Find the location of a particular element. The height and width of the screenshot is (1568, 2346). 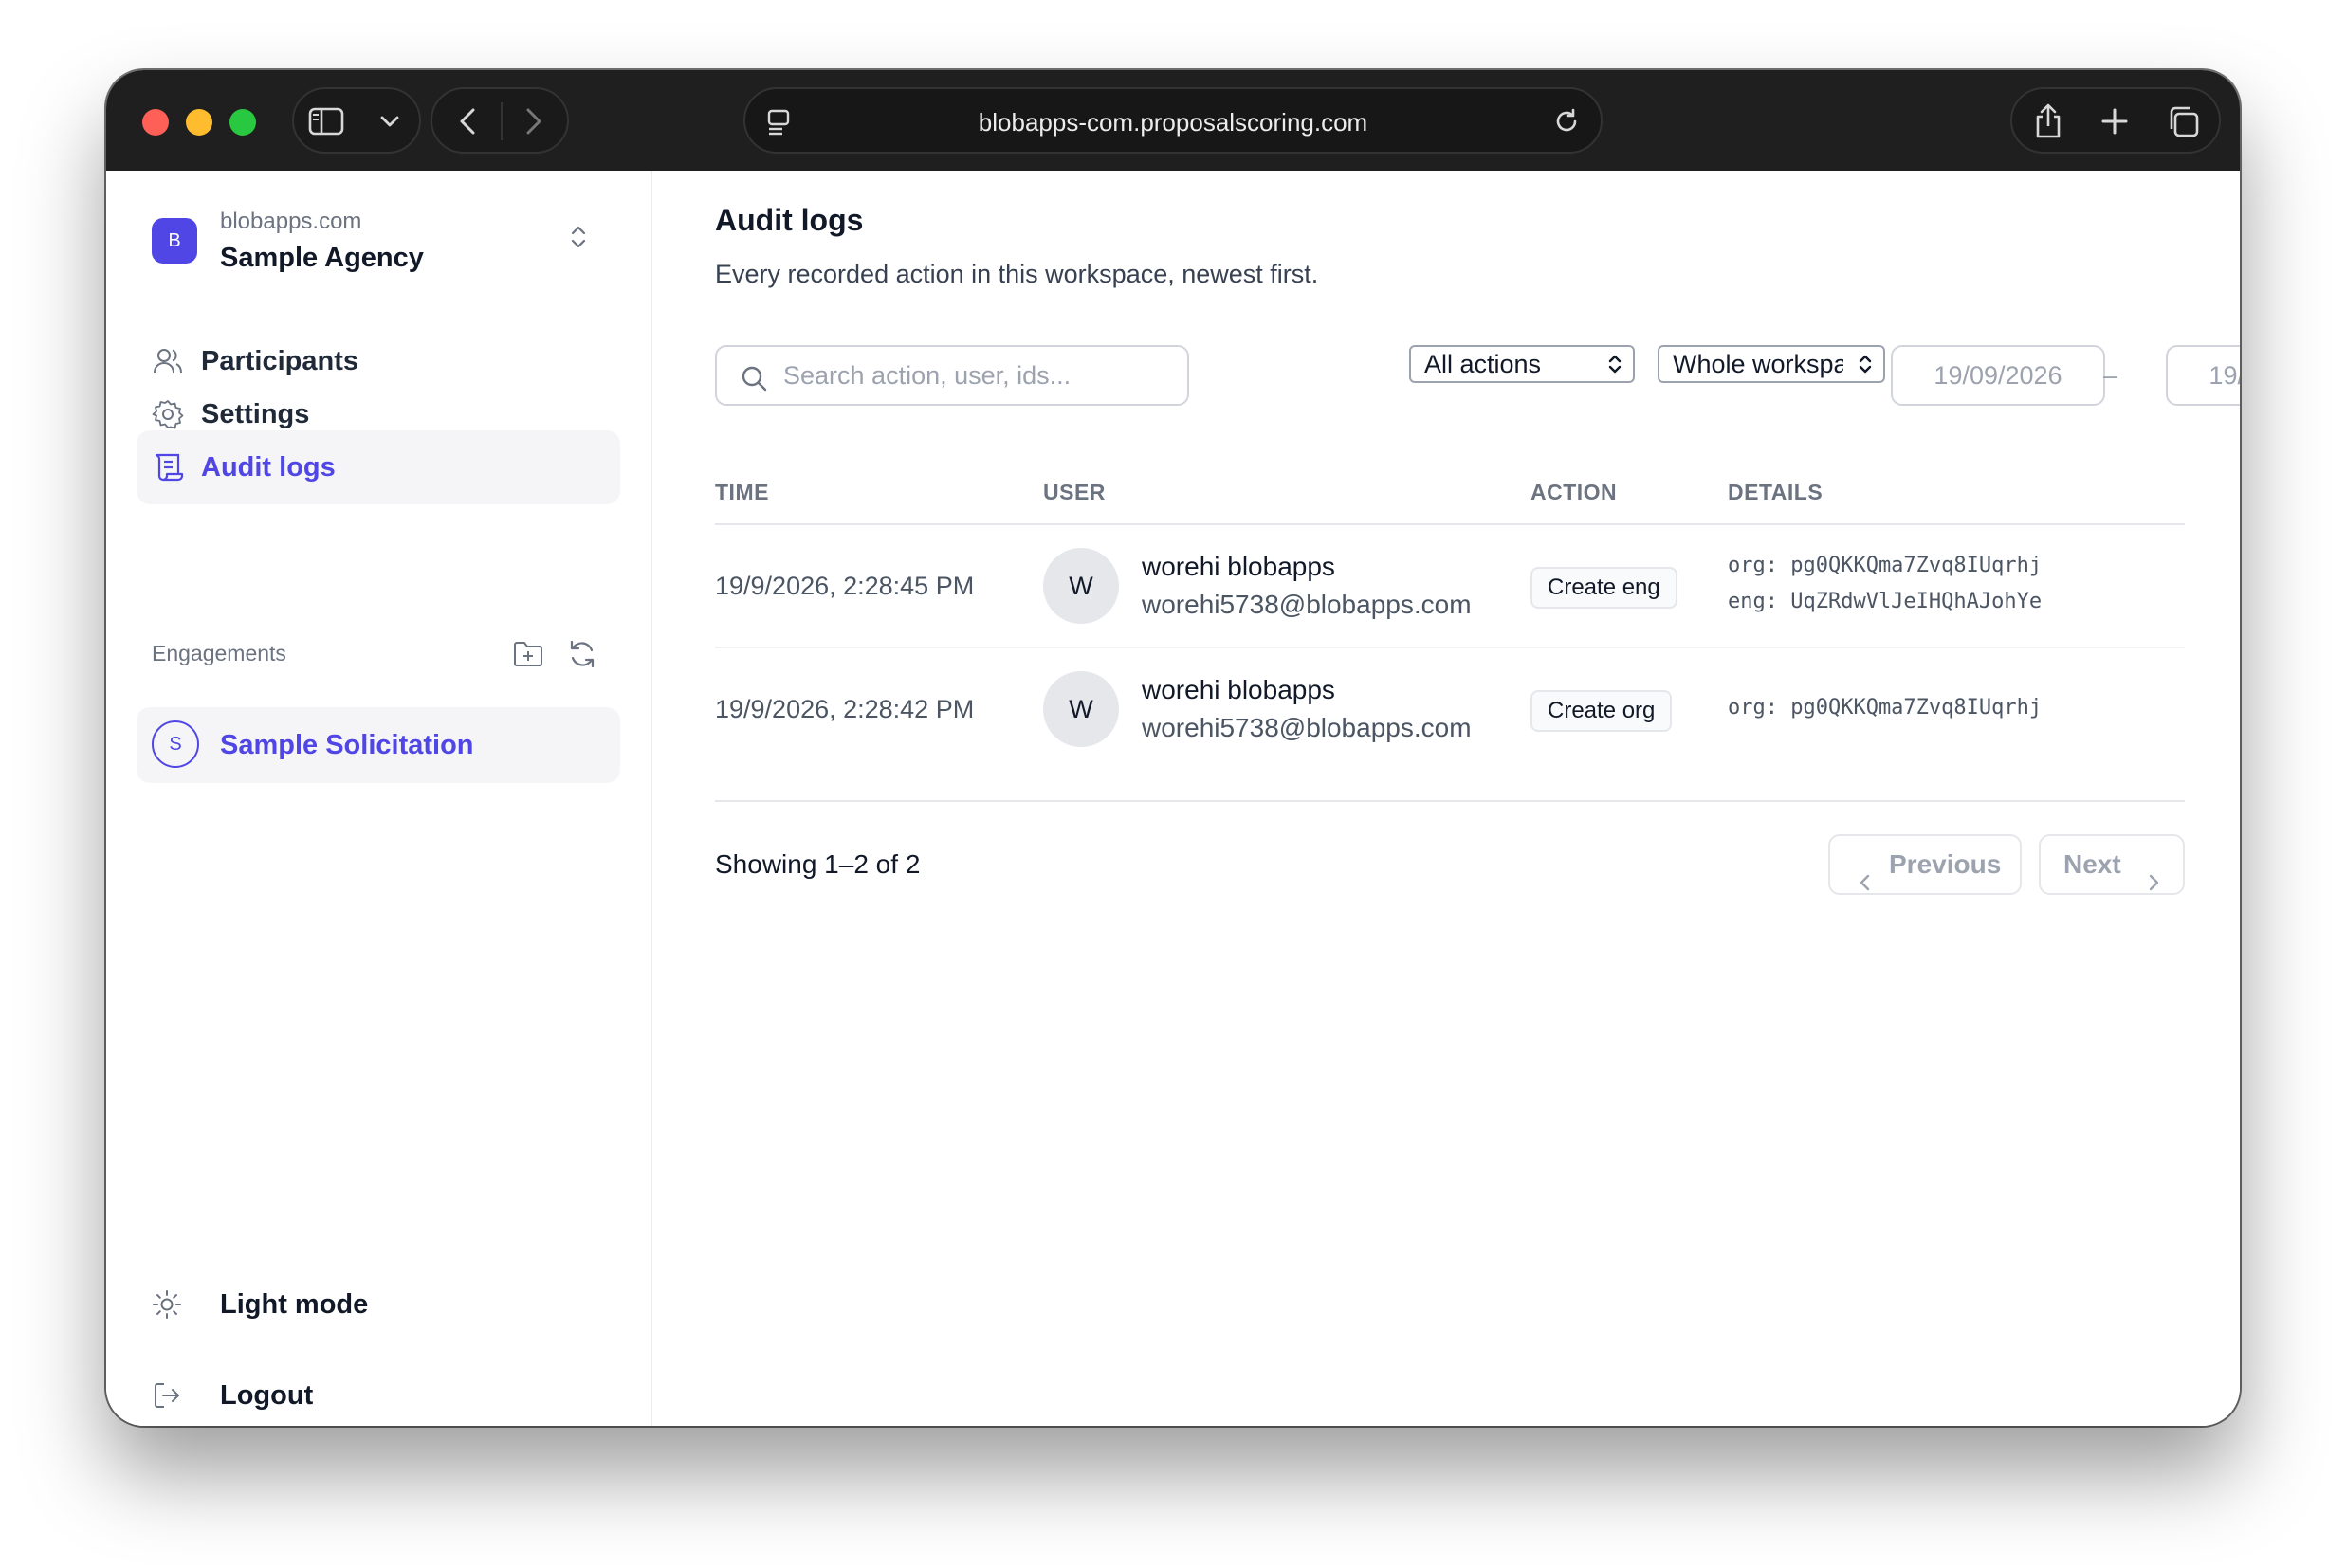

chevron-down-icon is located at coordinates (390, 121).